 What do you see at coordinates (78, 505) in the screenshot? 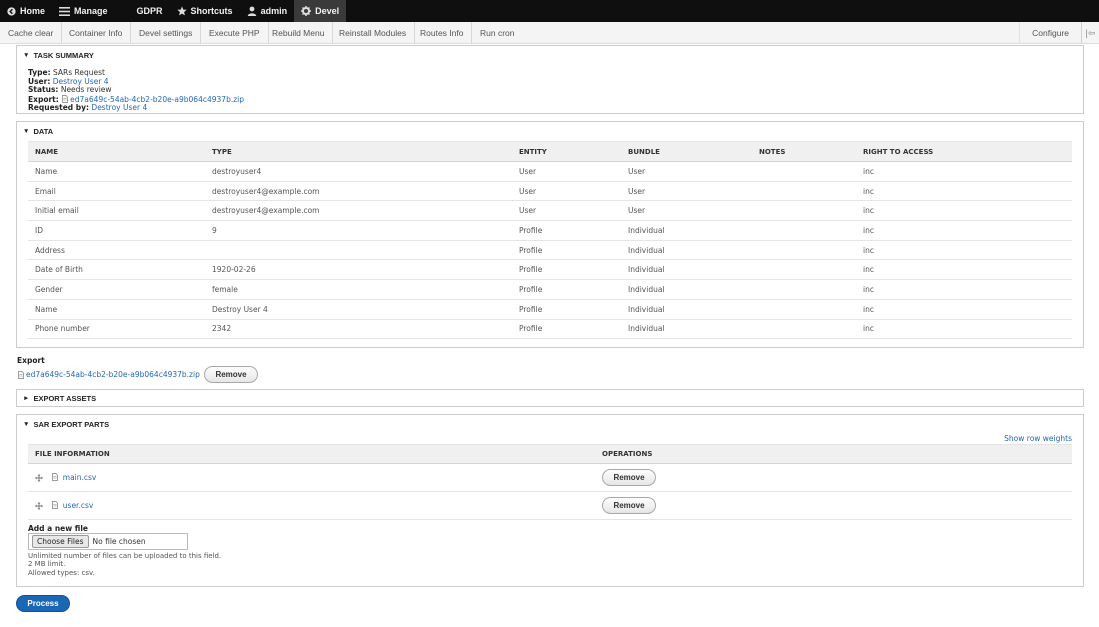
I see `part-file-link: user.csv` at bounding box center [78, 505].